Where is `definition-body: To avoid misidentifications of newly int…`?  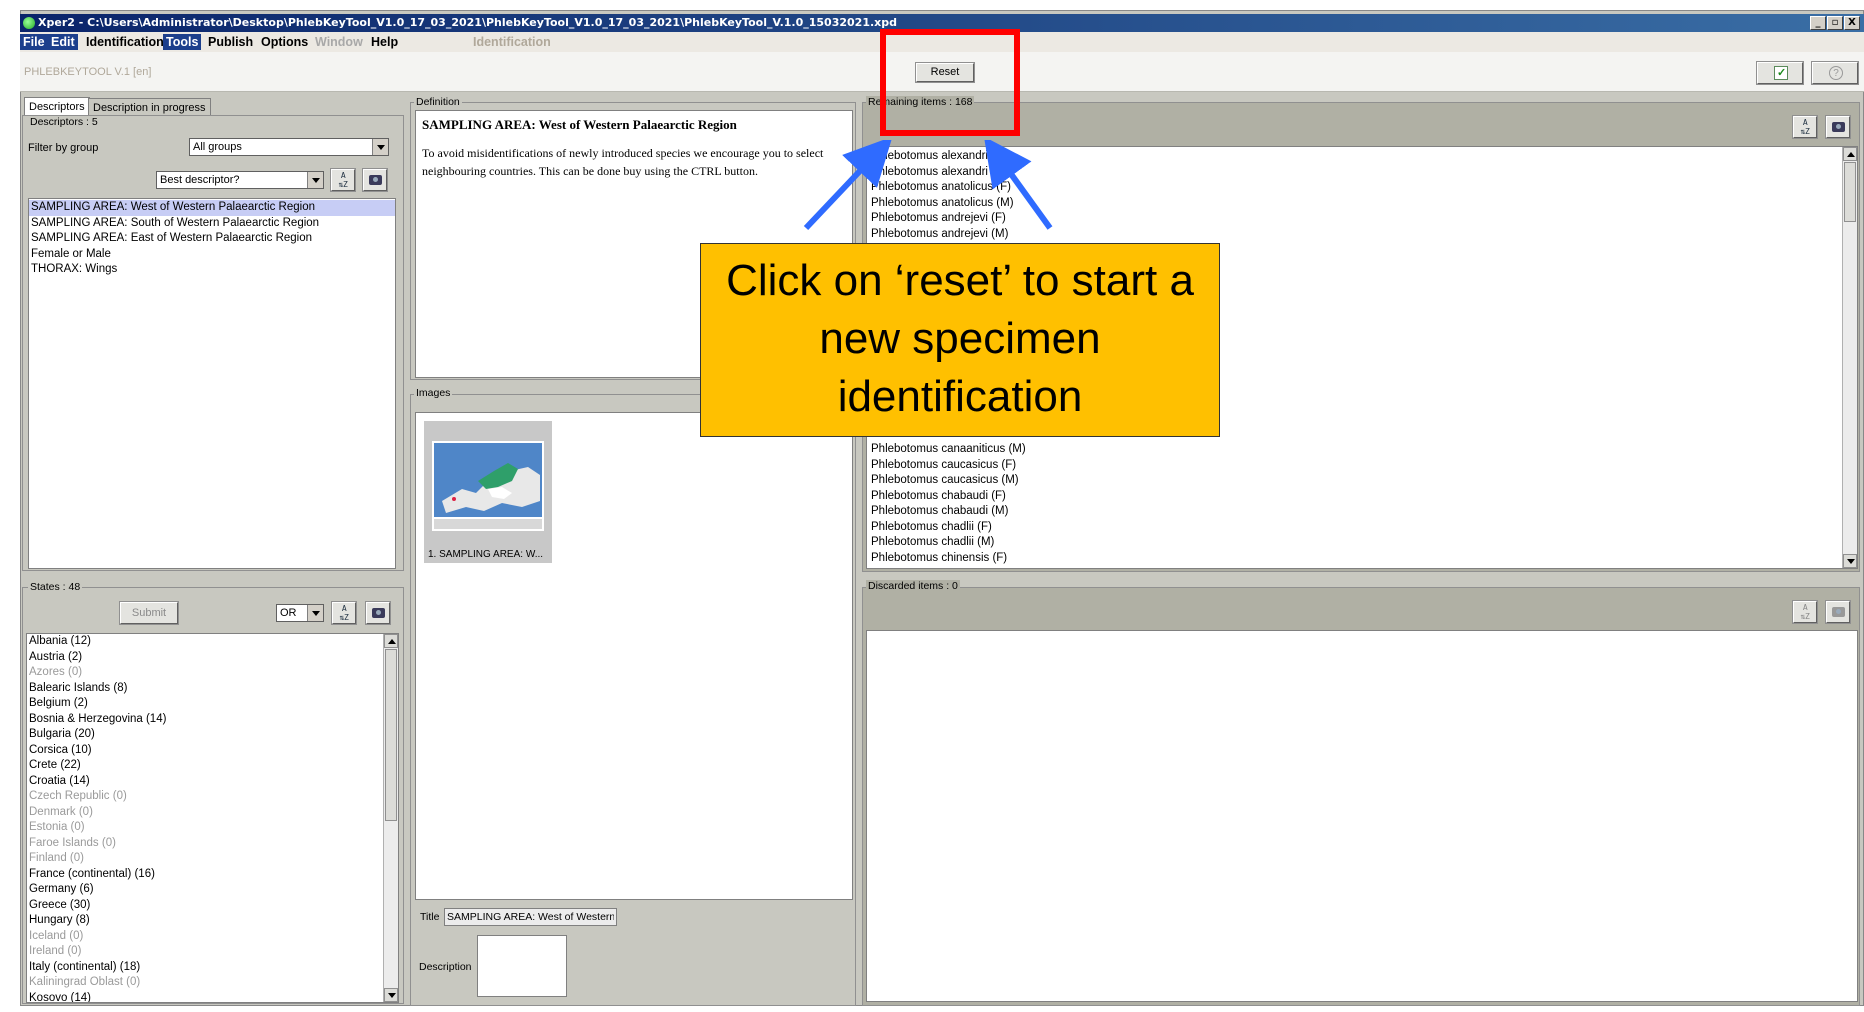 definition-body: To avoid misidentifications of newly int… is located at coordinates (623, 162).